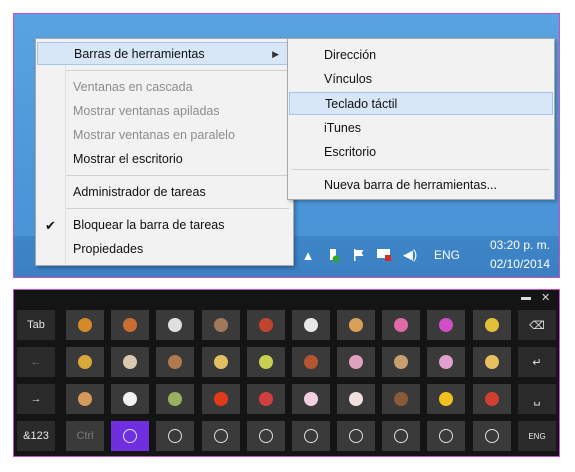 This screenshot has height=472, width=575. I want to click on chevron-up-icon: ▲, so click(308, 255).